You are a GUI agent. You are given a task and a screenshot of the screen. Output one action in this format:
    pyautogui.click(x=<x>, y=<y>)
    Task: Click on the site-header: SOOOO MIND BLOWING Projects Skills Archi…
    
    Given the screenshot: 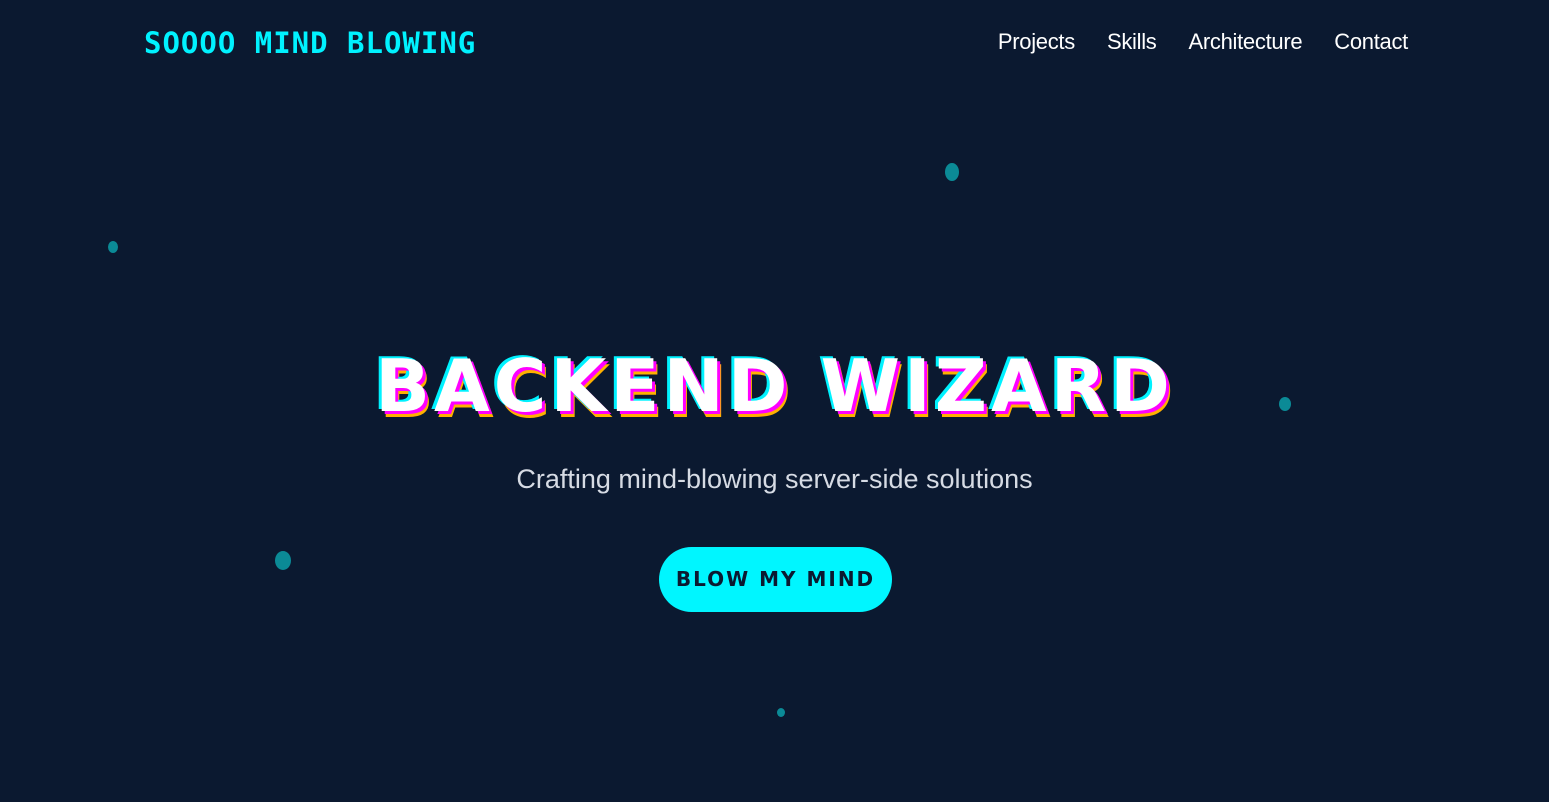 What is the action you would take?
    pyautogui.click(x=774, y=43)
    